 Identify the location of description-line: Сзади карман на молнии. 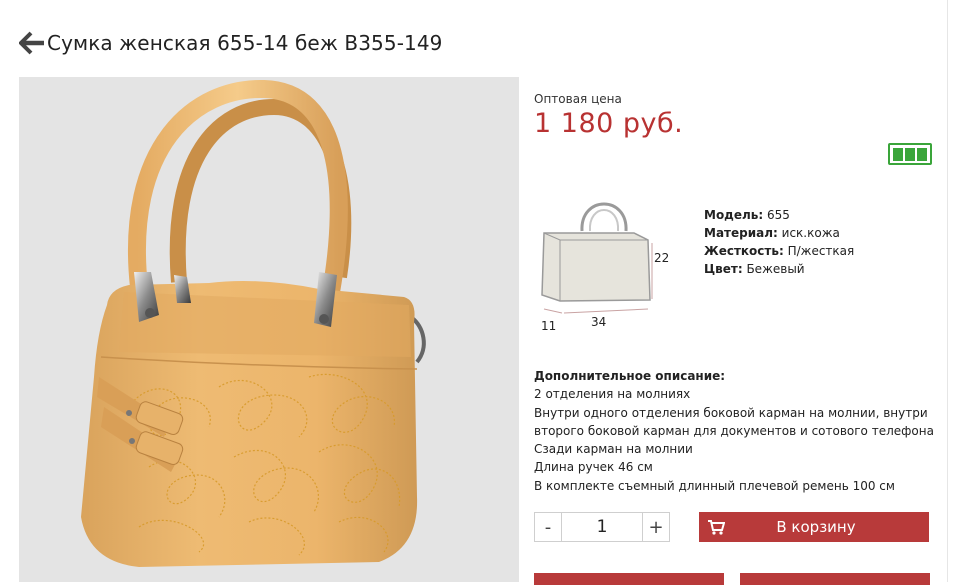
(613, 449).